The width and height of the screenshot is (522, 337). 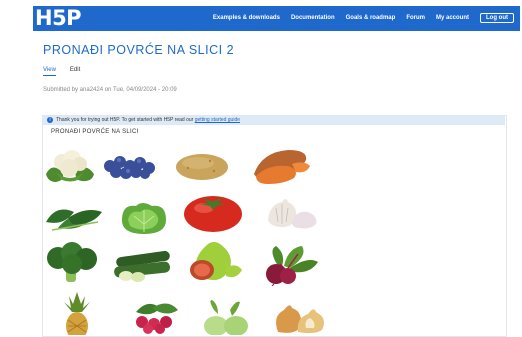 What do you see at coordinates (61, 71) in the screenshot?
I see `content-tabs: View Edit` at bounding box center [61, 71].